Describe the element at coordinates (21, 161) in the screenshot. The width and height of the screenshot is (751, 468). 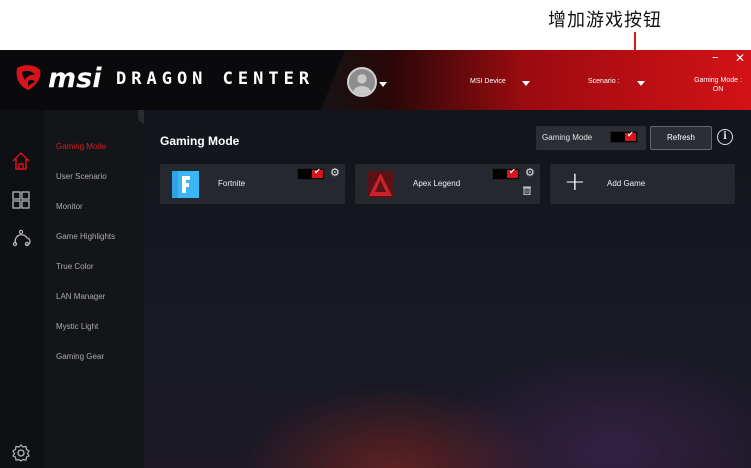
I see `home-icon` at that location.